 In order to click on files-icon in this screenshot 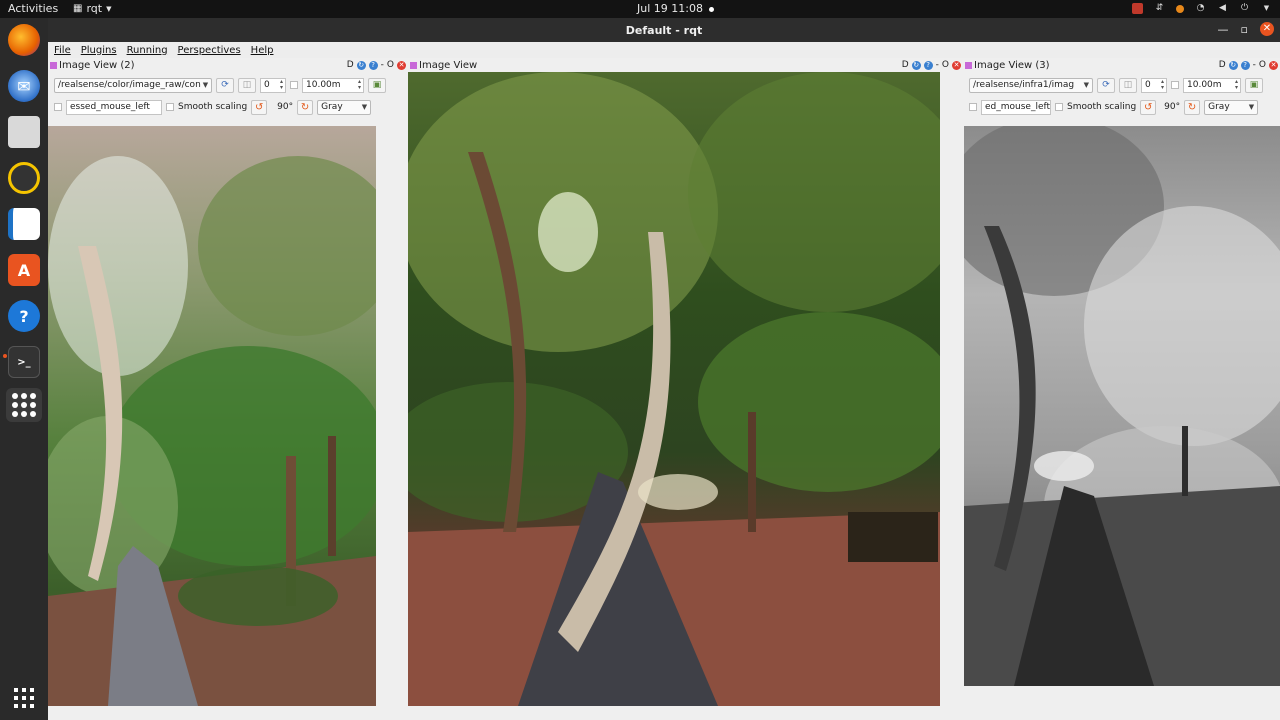, I will do `click(24, 132)`.